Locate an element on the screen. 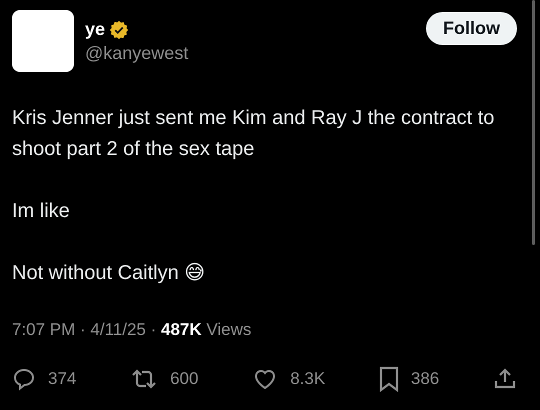 The height and width of the screenshot is (410, 540). action-count: 386 is located at coordinates (425, 379).